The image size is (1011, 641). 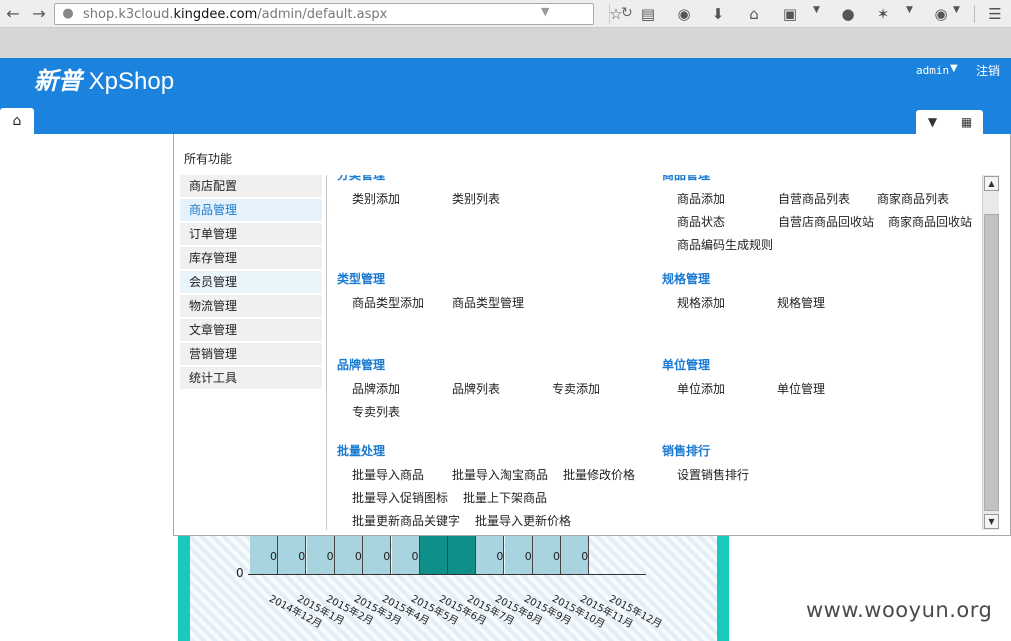 What do you see at coordinates (686, 451) in the screenshot?
I see `group-title-rank: 销售排行` at bounding box center [686, 451].